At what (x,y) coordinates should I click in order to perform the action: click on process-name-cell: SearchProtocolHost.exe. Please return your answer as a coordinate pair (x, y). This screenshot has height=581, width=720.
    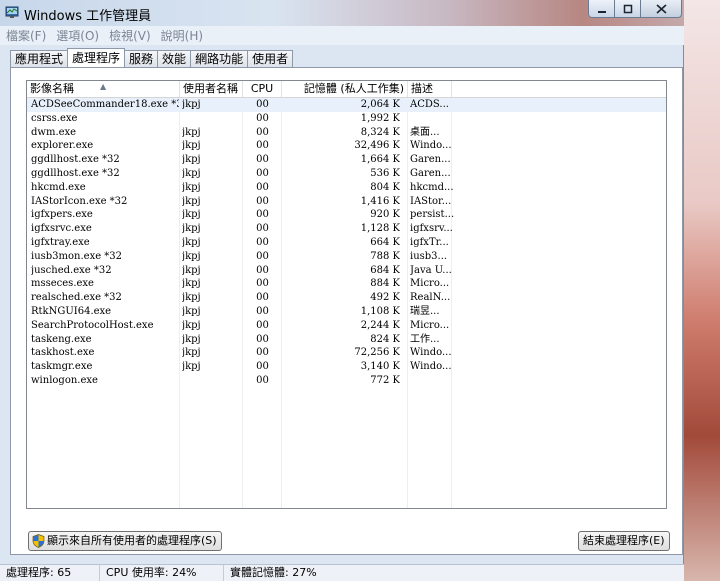
    Looking at the image, I should click on (92, 325).